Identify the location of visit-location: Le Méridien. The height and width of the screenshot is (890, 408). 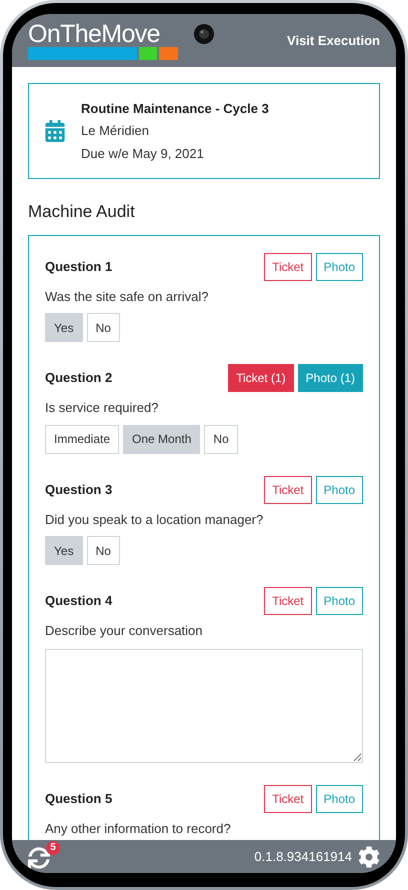
(115, 131).